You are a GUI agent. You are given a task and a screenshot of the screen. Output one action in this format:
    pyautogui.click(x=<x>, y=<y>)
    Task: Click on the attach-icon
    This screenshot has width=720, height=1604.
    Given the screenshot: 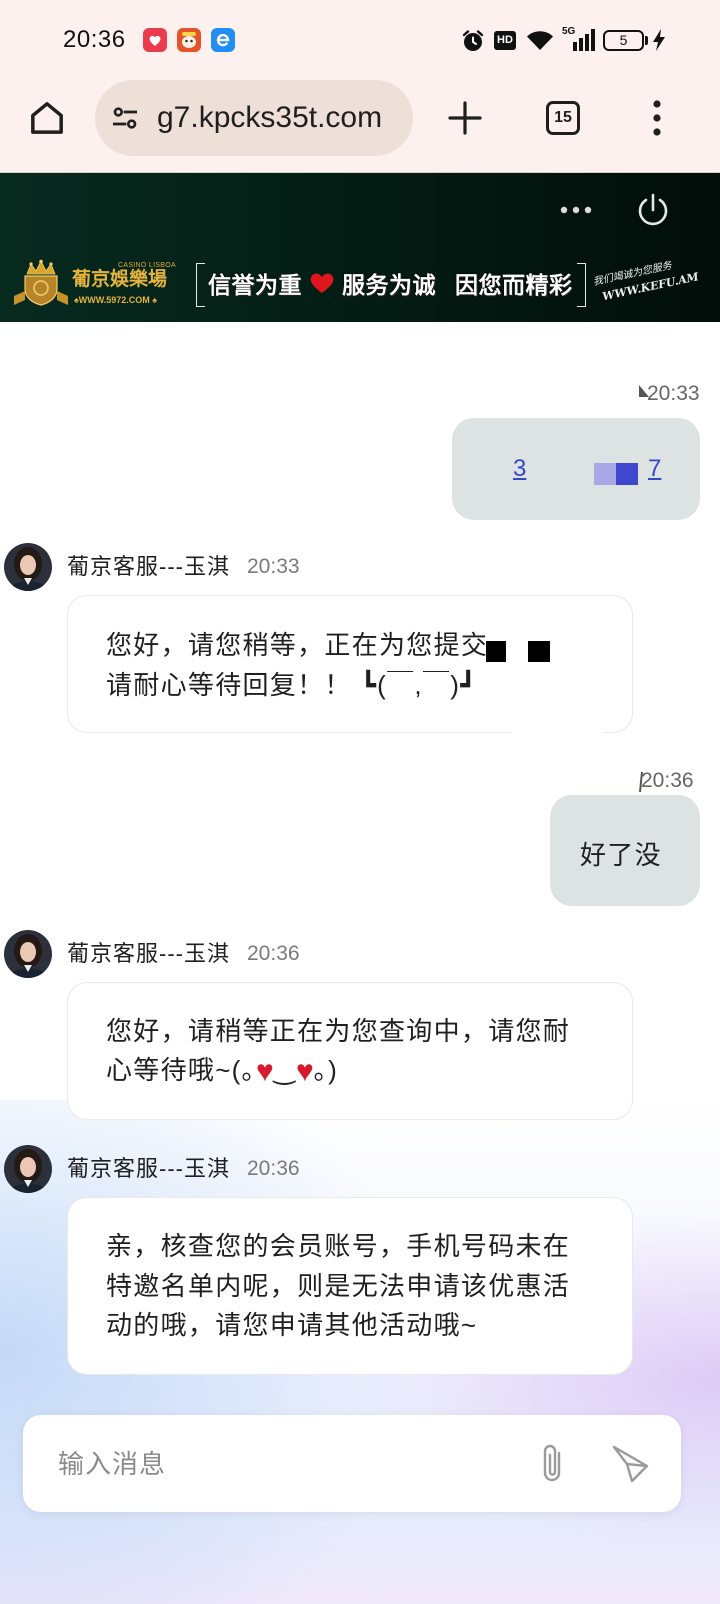 What is the action you would take?
    pyautogui.click(x=552, y=1464)
    